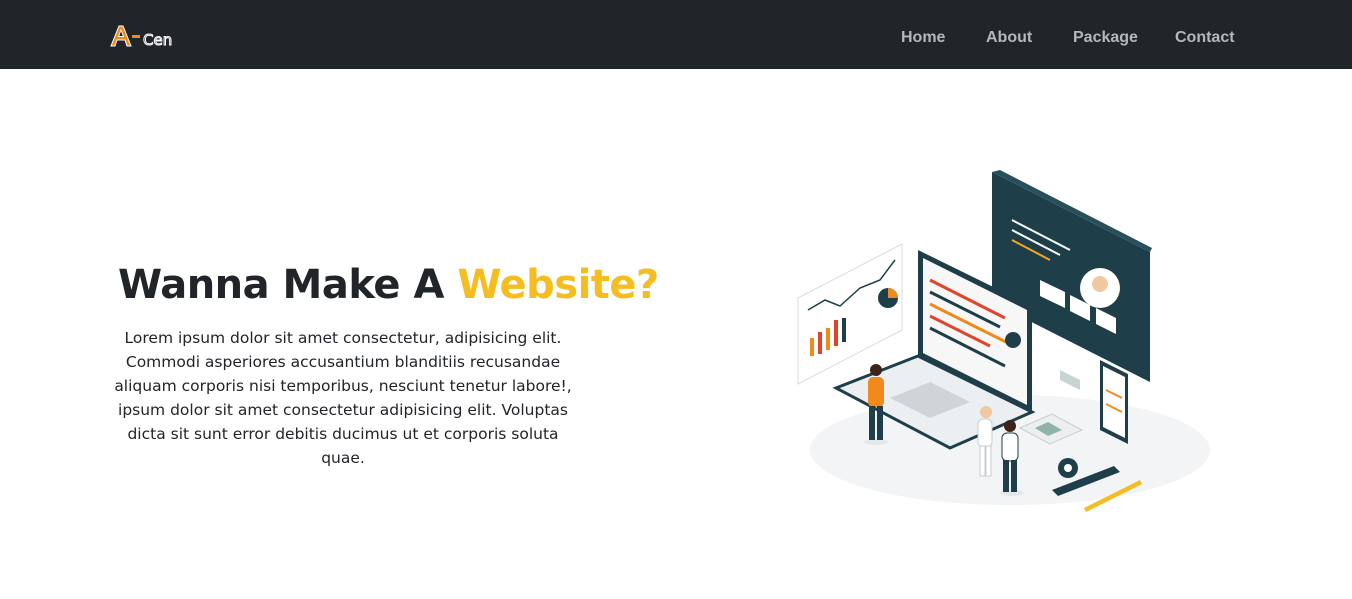 This screenshot has width=1352, height=599. What do you see at coordinates (1114, 402) in the screenshot?
I see `phone-graphic` at bounding box center [1114, 402].